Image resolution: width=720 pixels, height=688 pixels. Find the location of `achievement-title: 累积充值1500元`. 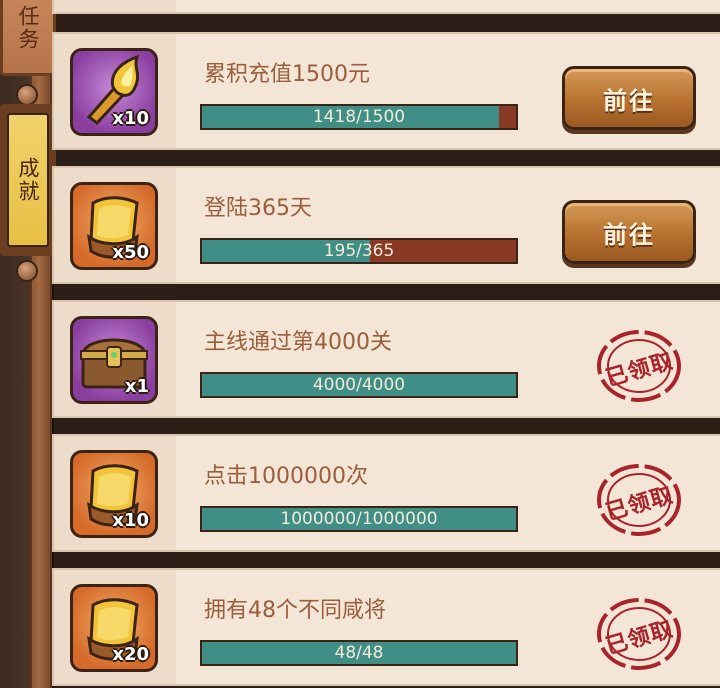

achievement-title: 累积充值1500元 is located at coordinates (287, 74).